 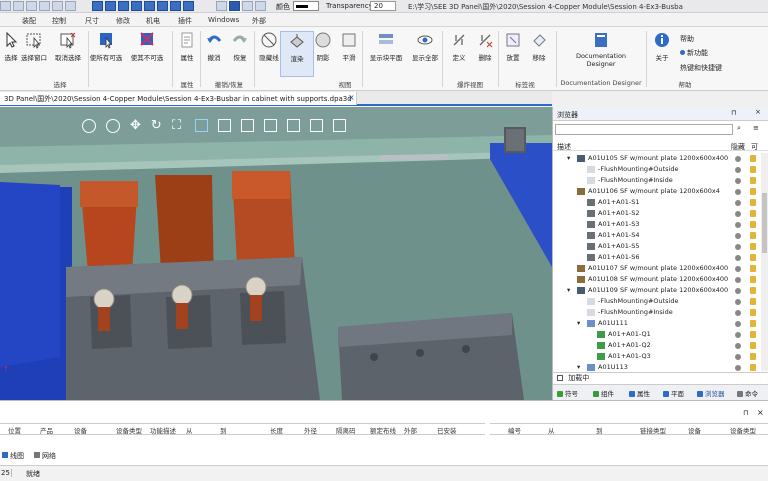 I want to click on tree-item: ▾ A01U105 SF w/mount plate 1200x600x400, so click(x=660, y=158).